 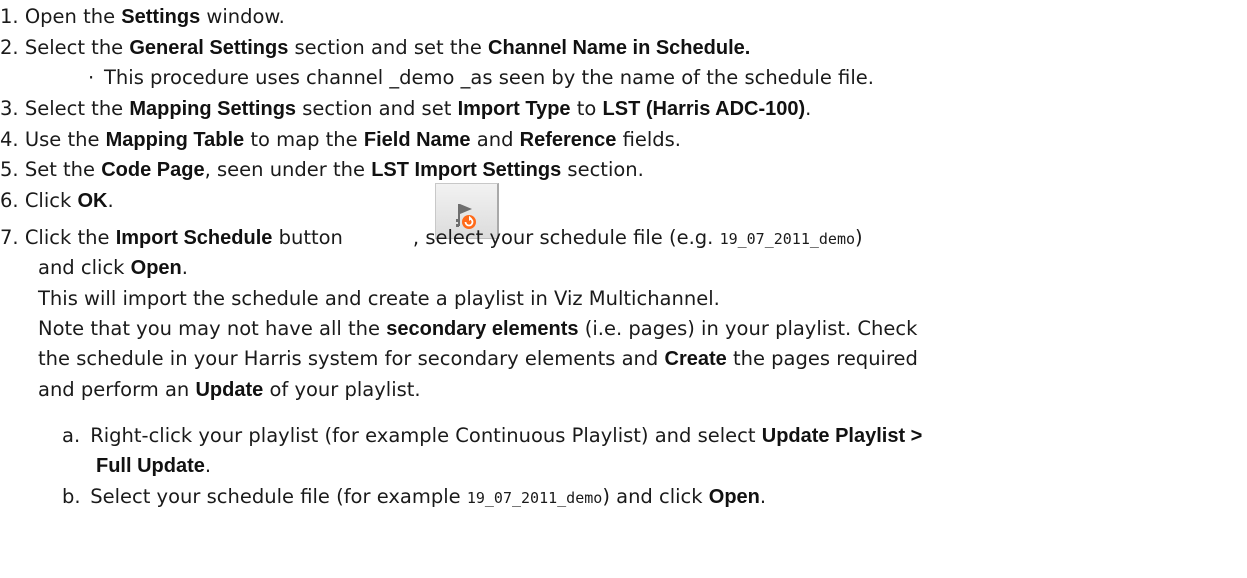 I want to click on settings-label: Settings, so click(x=161, y=17).